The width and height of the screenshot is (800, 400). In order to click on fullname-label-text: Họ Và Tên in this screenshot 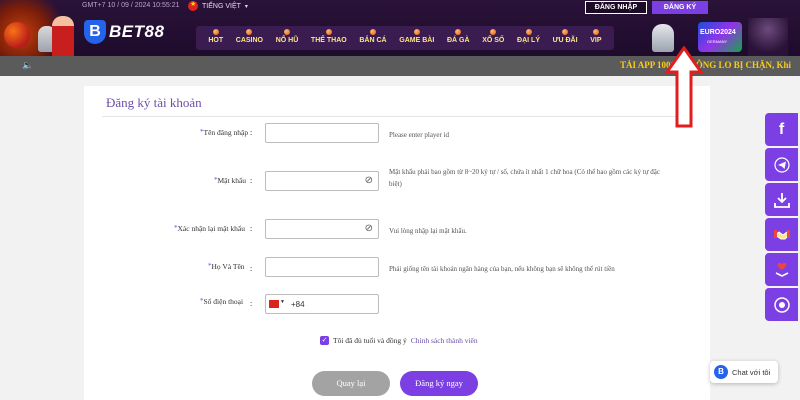, I will do `click(228, 266)`.